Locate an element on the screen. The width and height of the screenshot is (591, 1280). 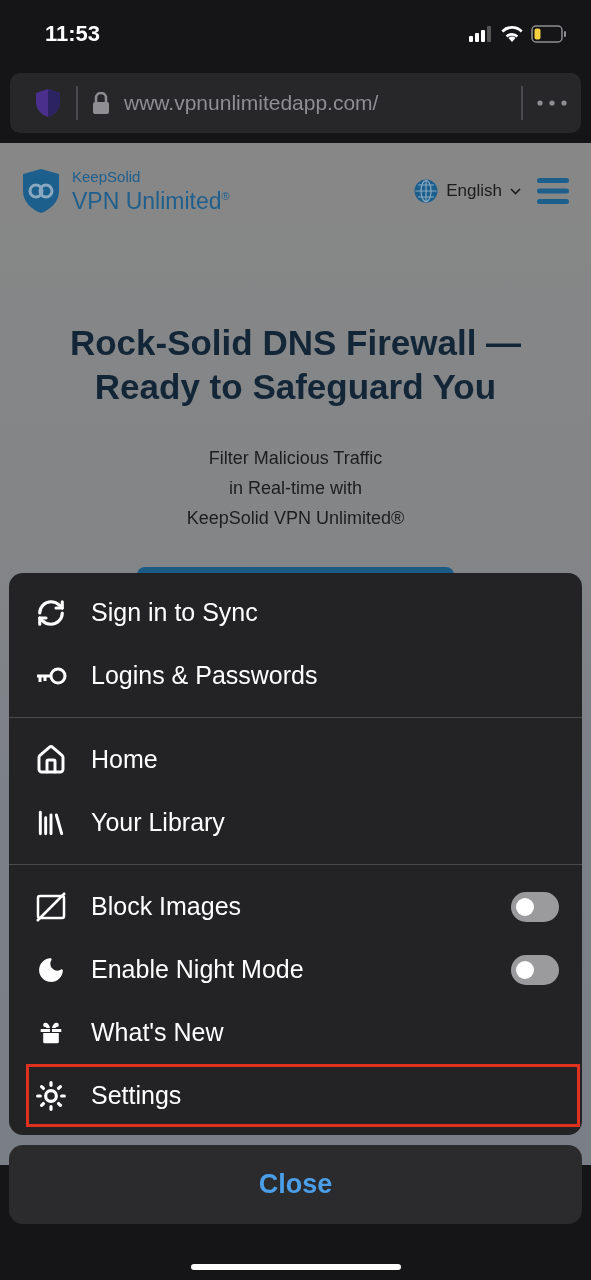
product-name: VPN Unlimited$^{®}$ is located at coordinates (151, 199).